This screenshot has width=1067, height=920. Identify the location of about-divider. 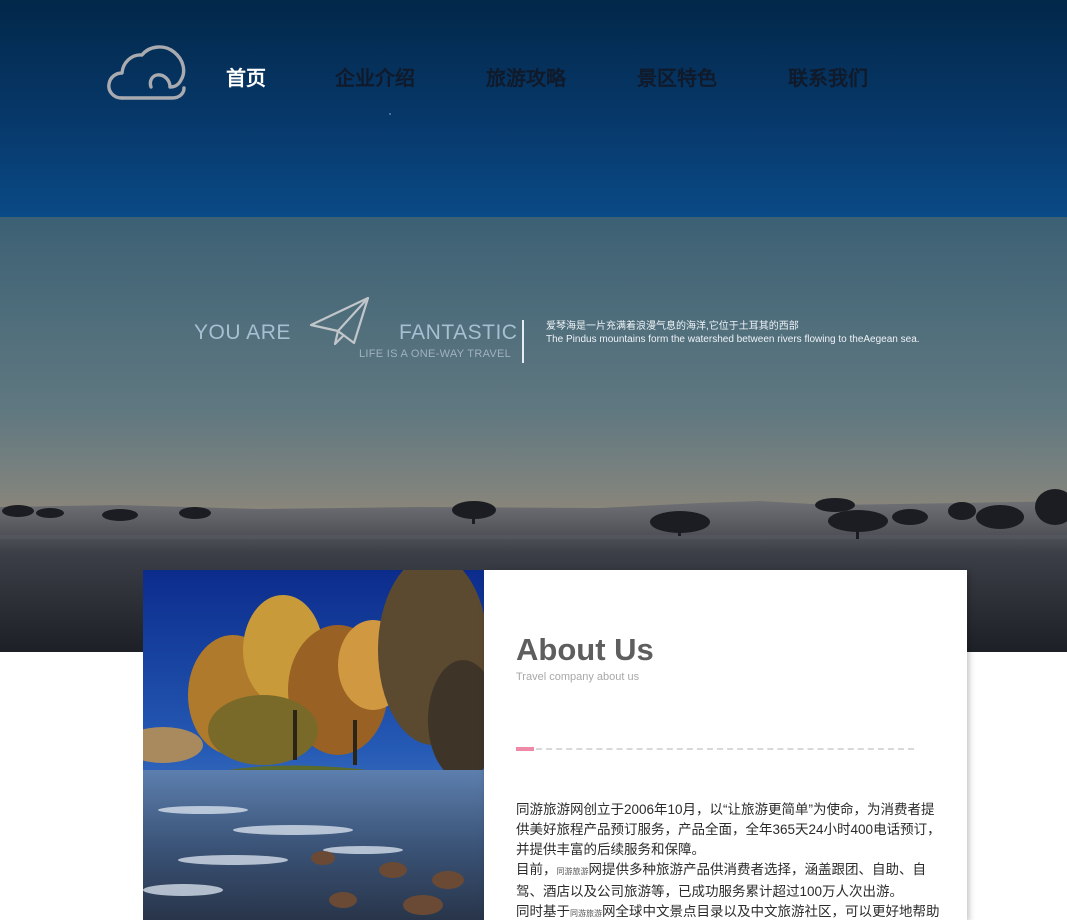
(715, 749).